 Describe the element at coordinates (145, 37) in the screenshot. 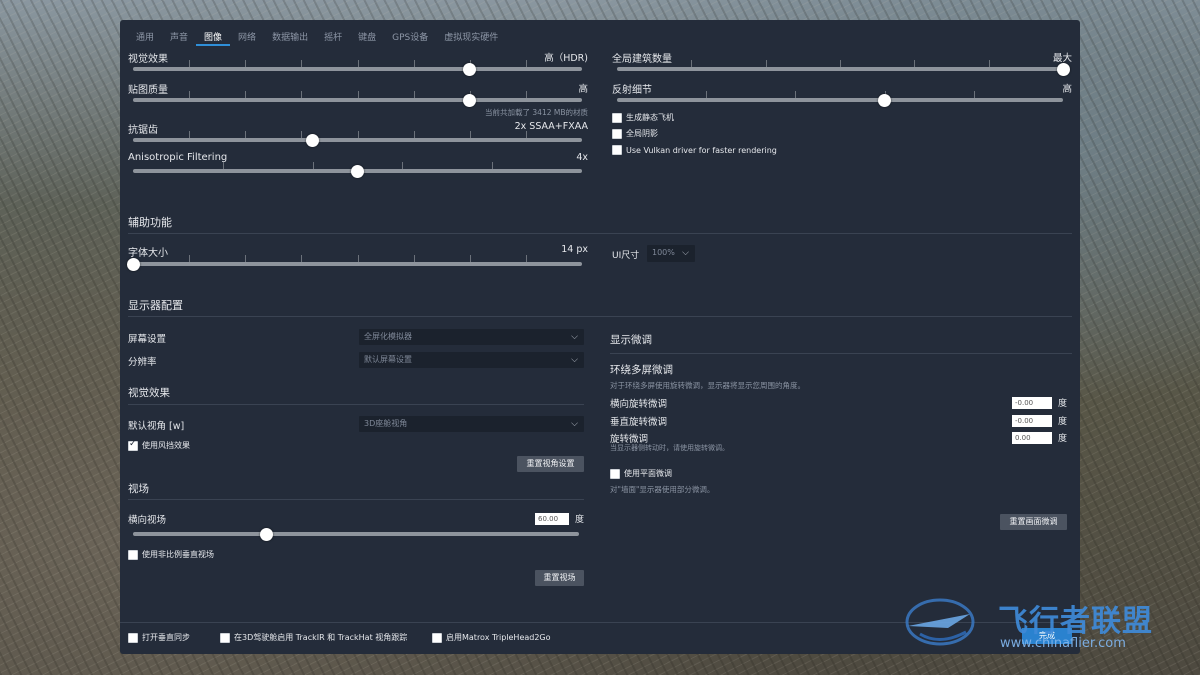

I see `tab-general: 通用` at that location.